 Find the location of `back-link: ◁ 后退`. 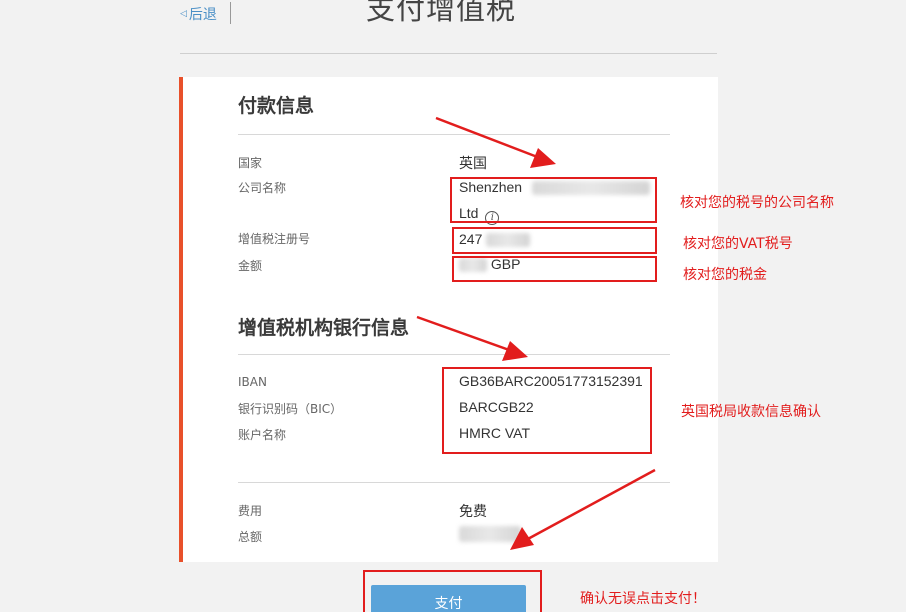

back-link: ◁ 后退 is located at coordinates (198, 14).